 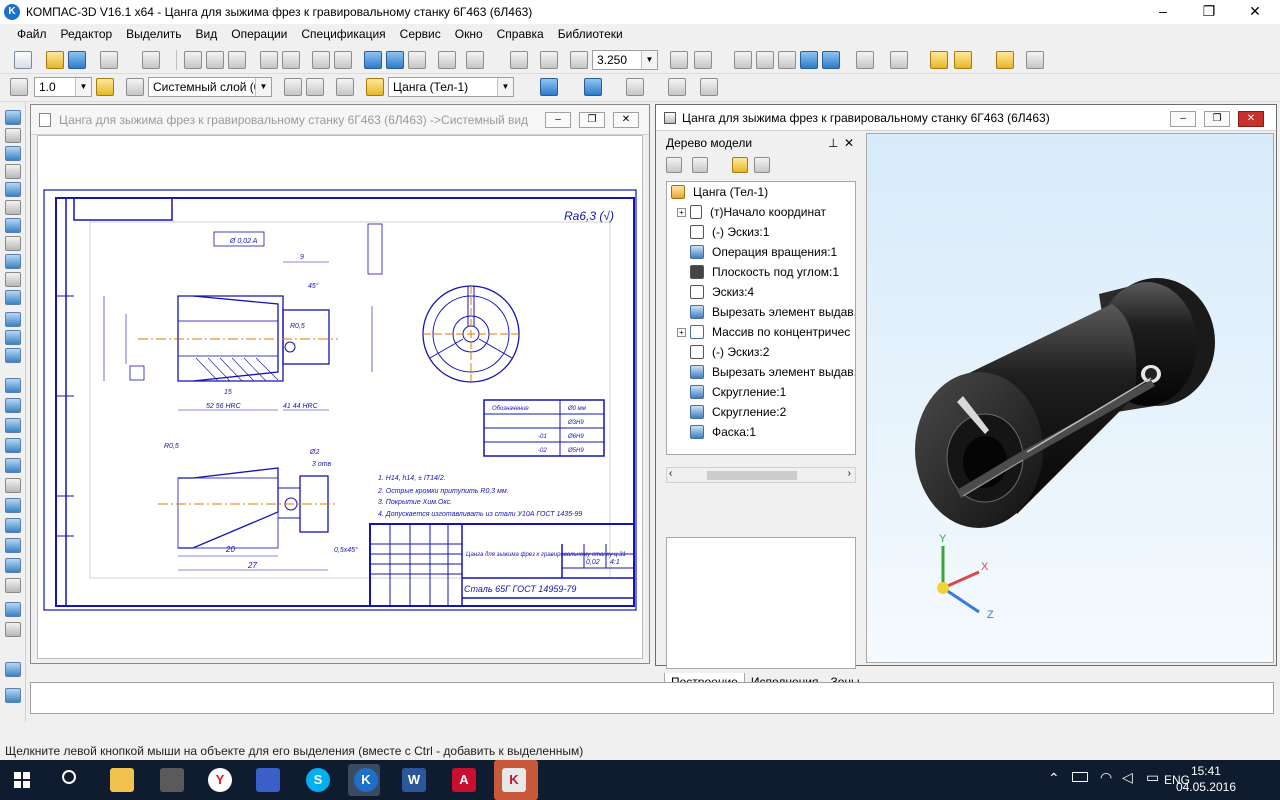 What do you see at coordinates (373, 60) in the screenshot?
I see `manager-icon` at bounding box center [373, 60].